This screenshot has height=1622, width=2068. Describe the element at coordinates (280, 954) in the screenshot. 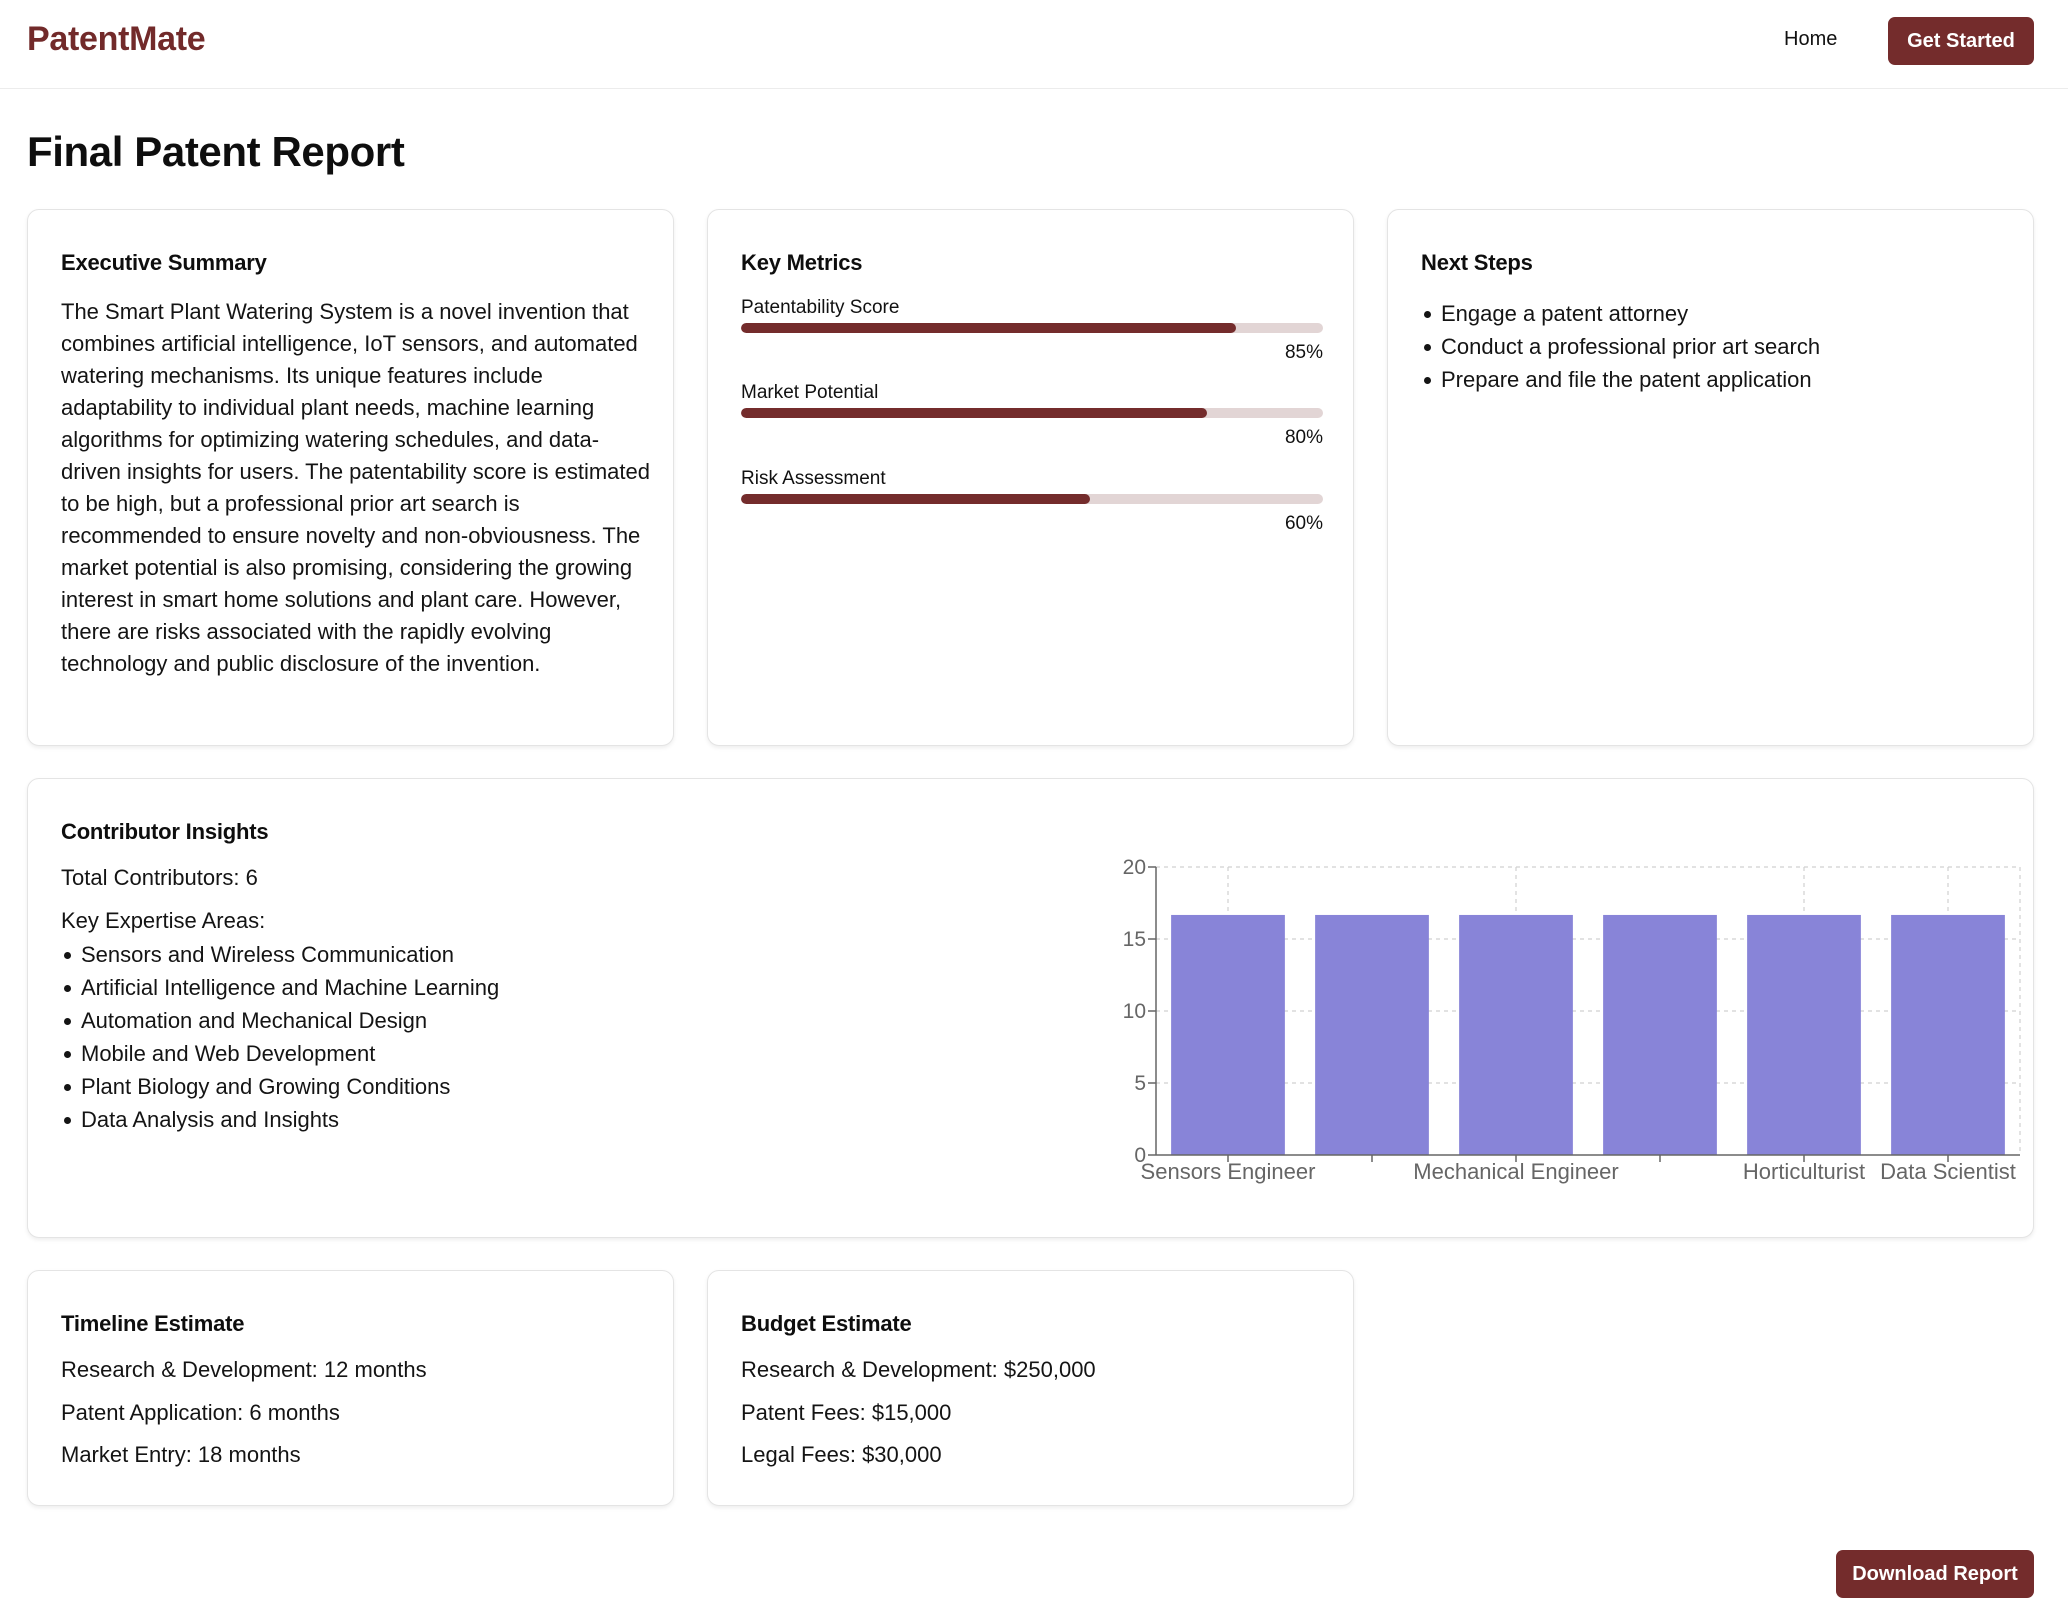

I see `list-item: Sensors and Wireless Communication` at that location.